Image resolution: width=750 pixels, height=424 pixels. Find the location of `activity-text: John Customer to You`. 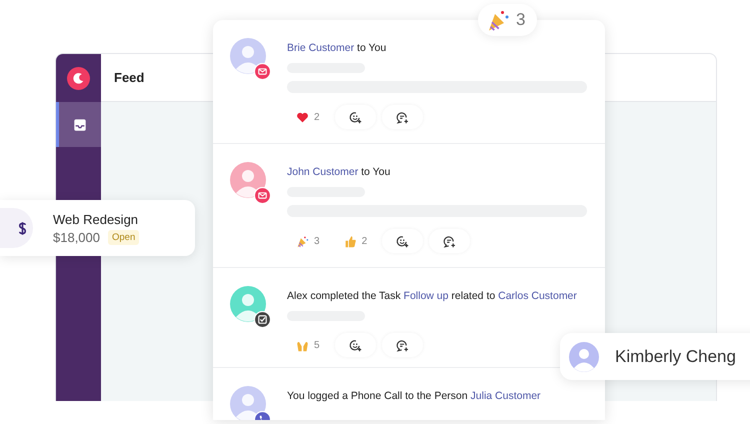

activity-text: John Customer to You is located at coordinates (339, 172).